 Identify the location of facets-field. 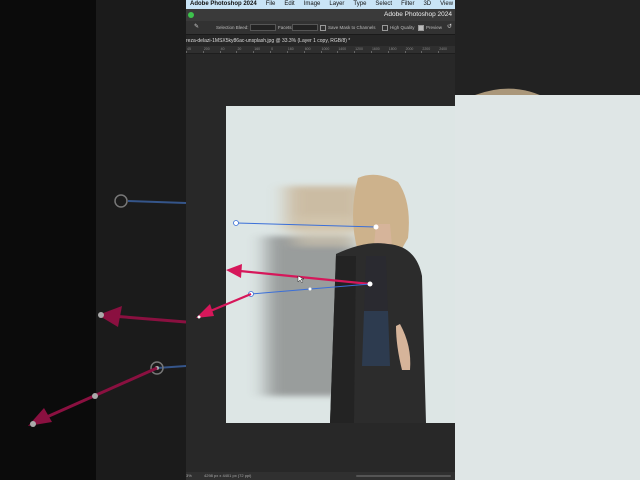
(305, 27).